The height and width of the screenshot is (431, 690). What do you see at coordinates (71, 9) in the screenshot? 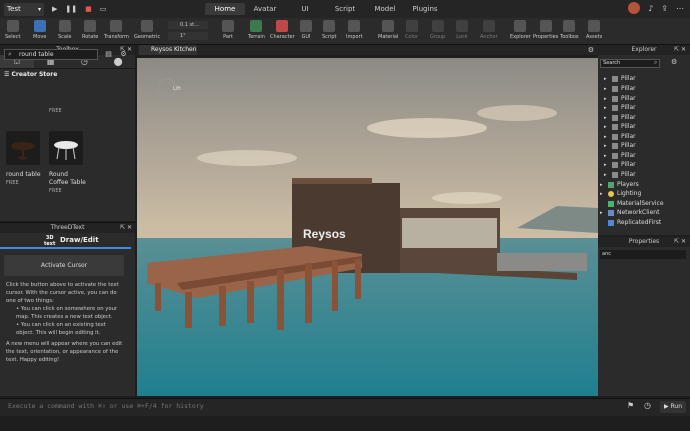
I see `pause-icon: ❚❚` at bounding box center [71, 9].